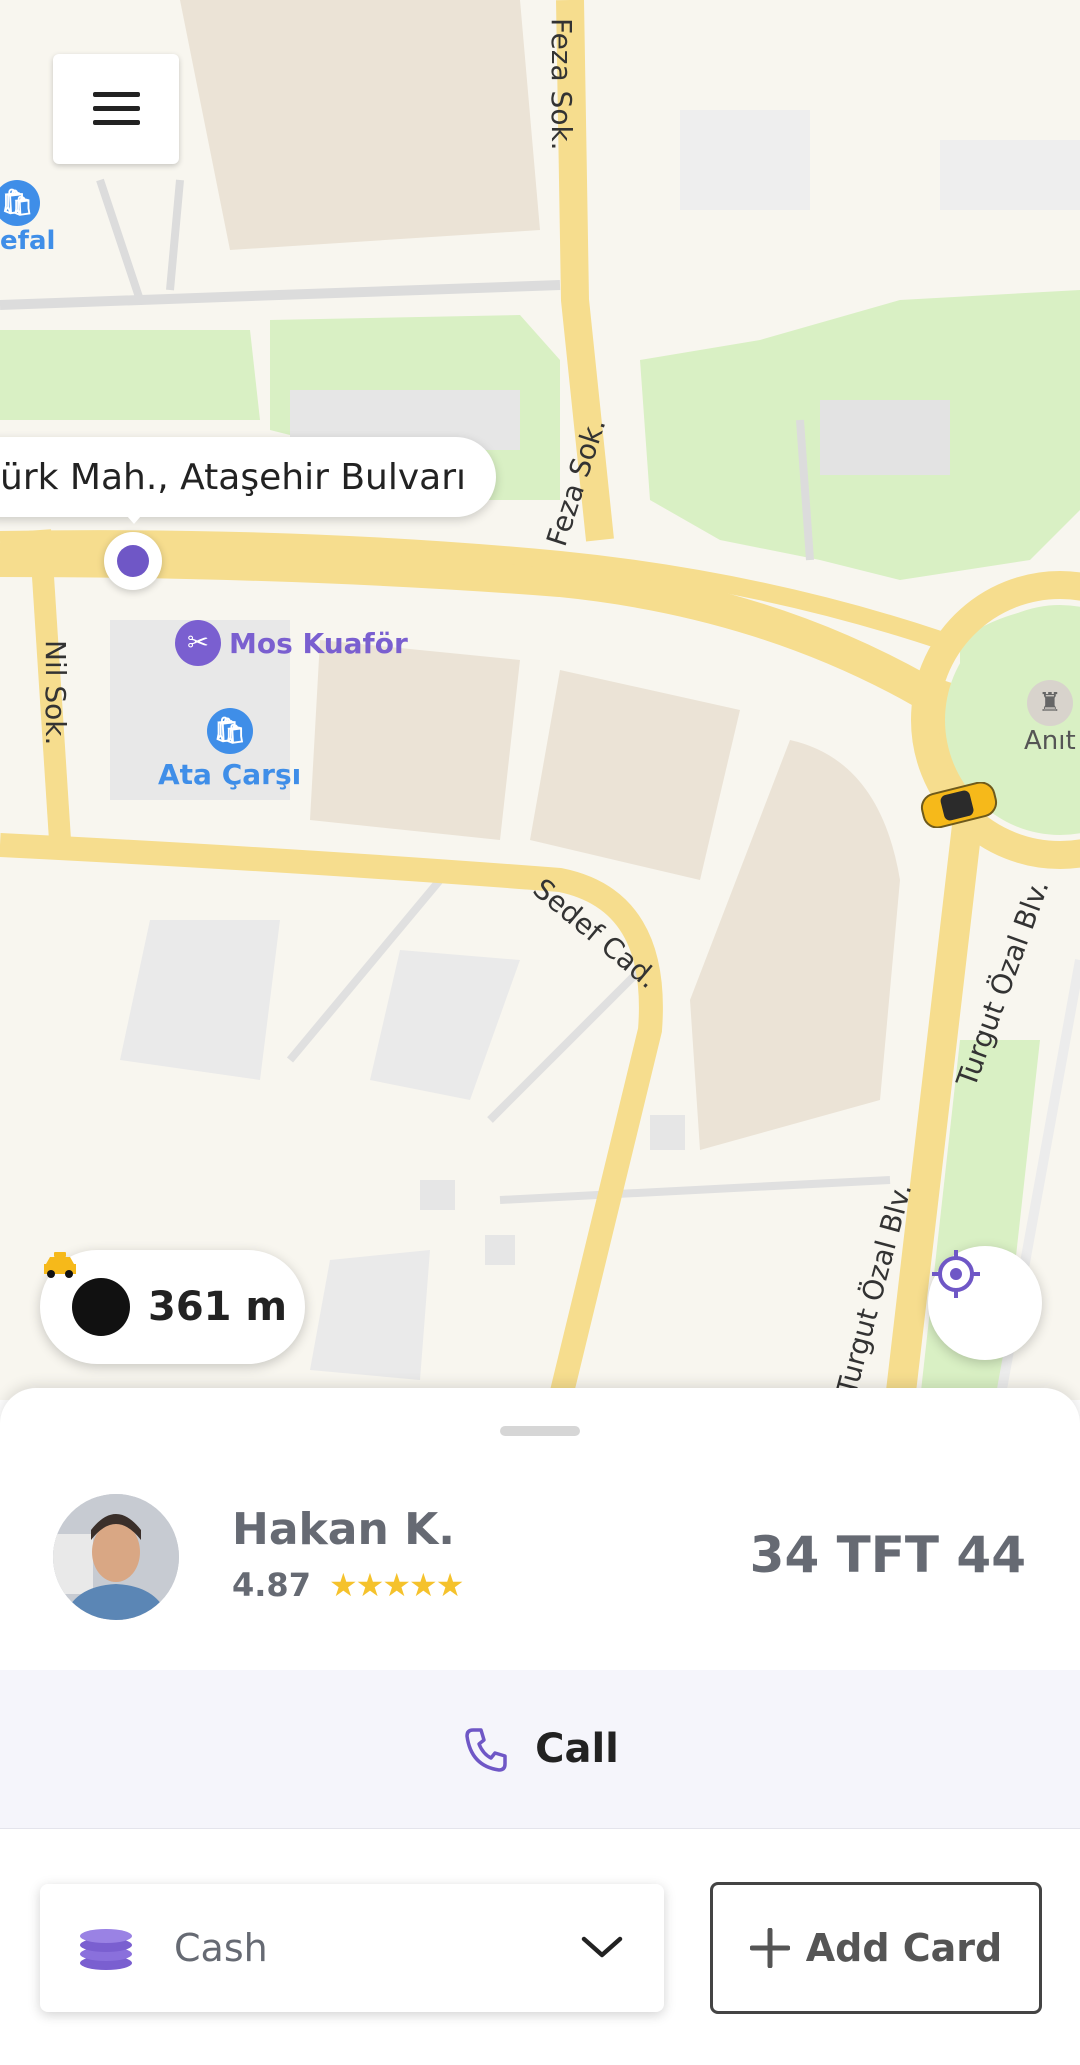 This screenshot has height=2065, width=1080. Describe the element at coordinates (116, 1557) in the screenshot. I see `driver-avatar` at that location.